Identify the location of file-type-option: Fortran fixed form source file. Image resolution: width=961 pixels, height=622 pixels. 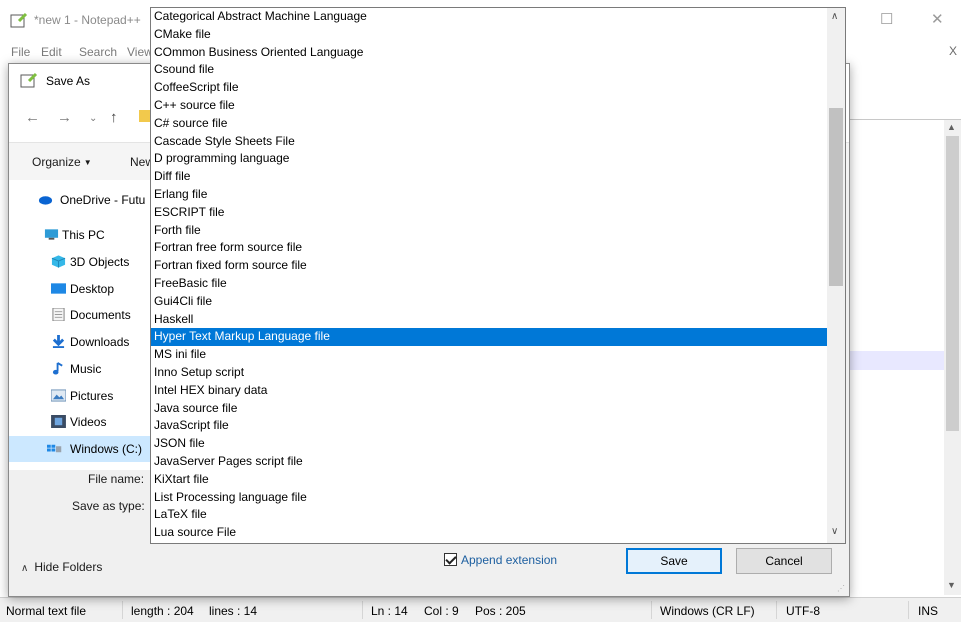
(489, 266).